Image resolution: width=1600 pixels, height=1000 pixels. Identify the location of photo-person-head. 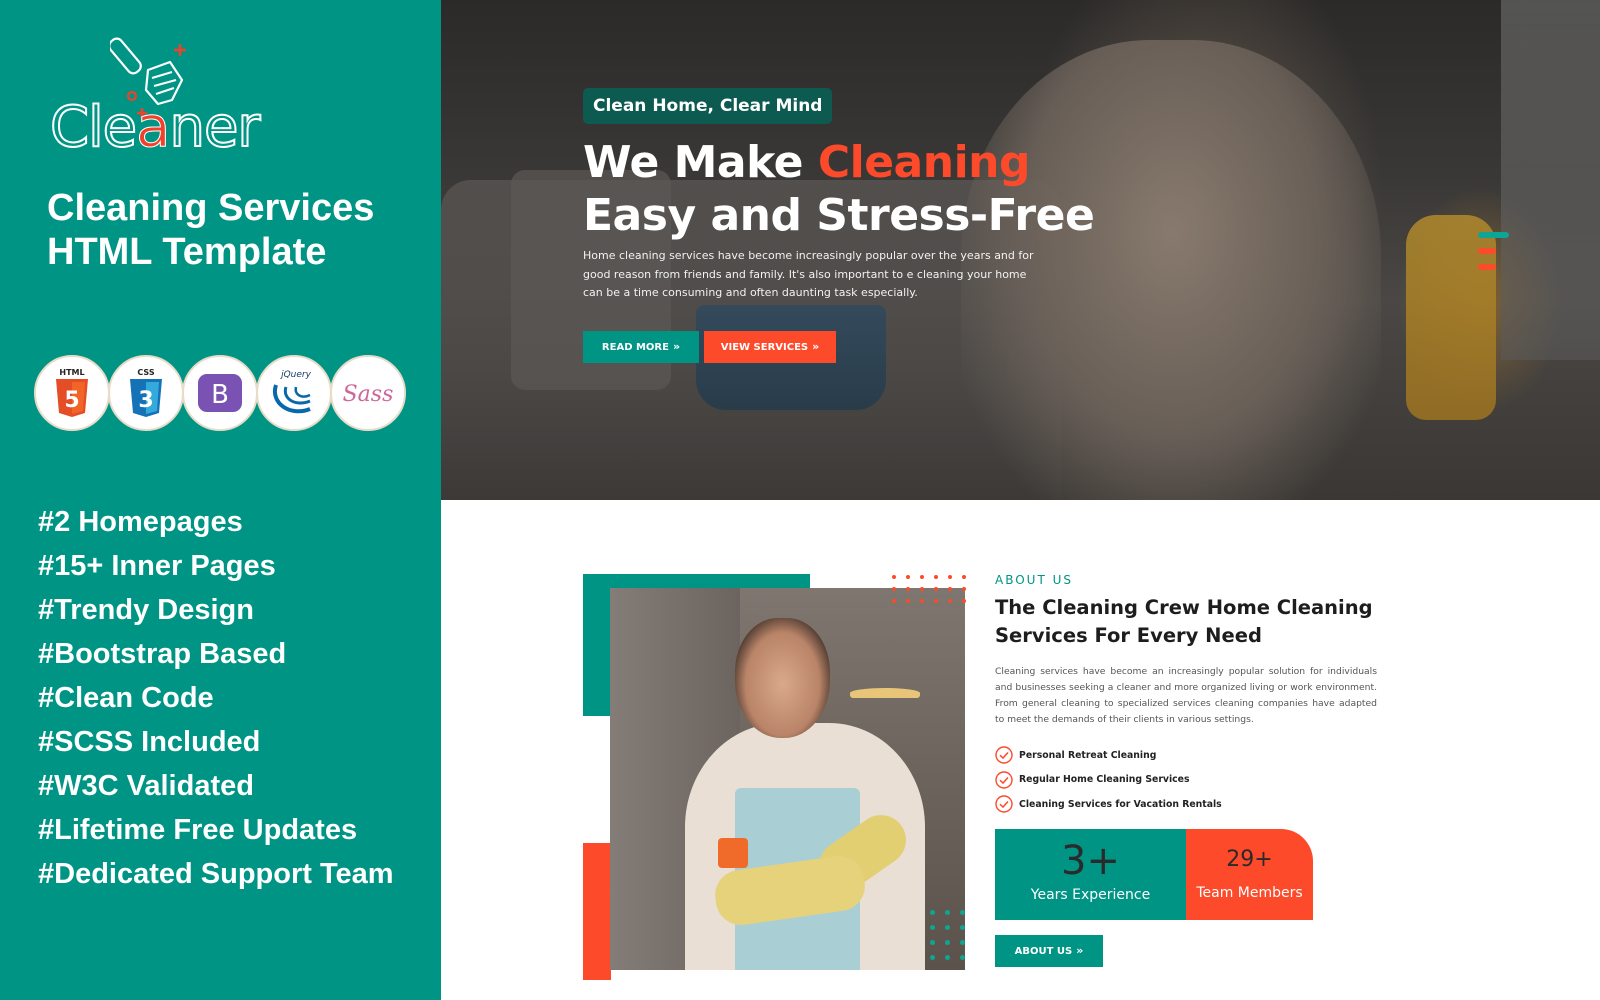
(782, 678).